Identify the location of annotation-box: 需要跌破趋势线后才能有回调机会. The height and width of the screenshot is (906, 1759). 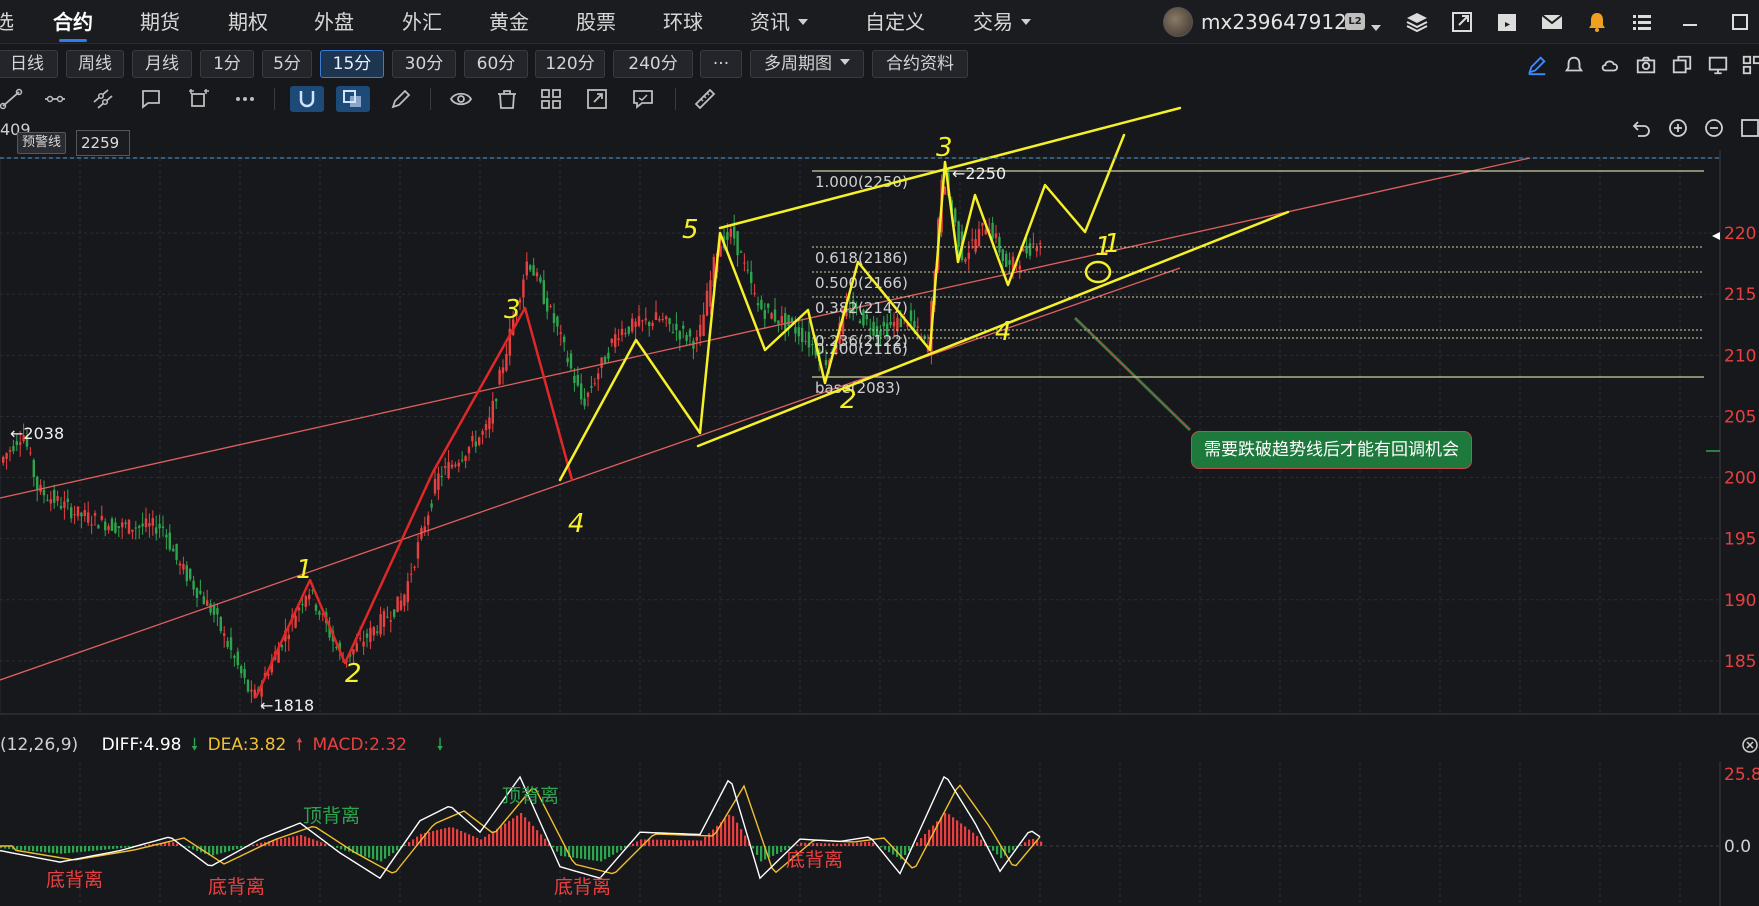
(1331, 450).